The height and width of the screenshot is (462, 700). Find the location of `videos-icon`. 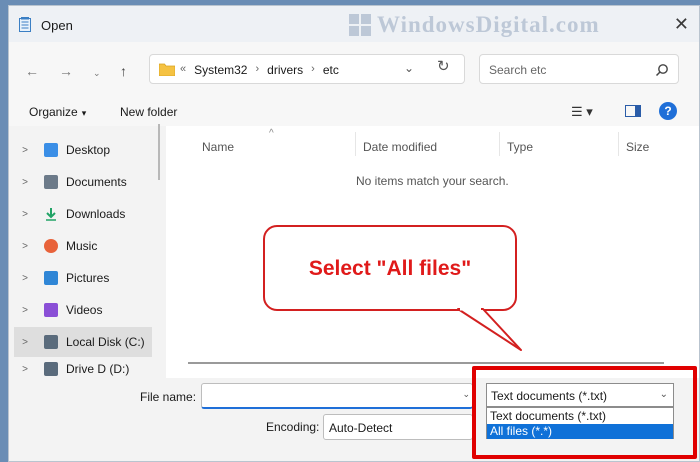

videos-icon is located at coordinates (51, 310).